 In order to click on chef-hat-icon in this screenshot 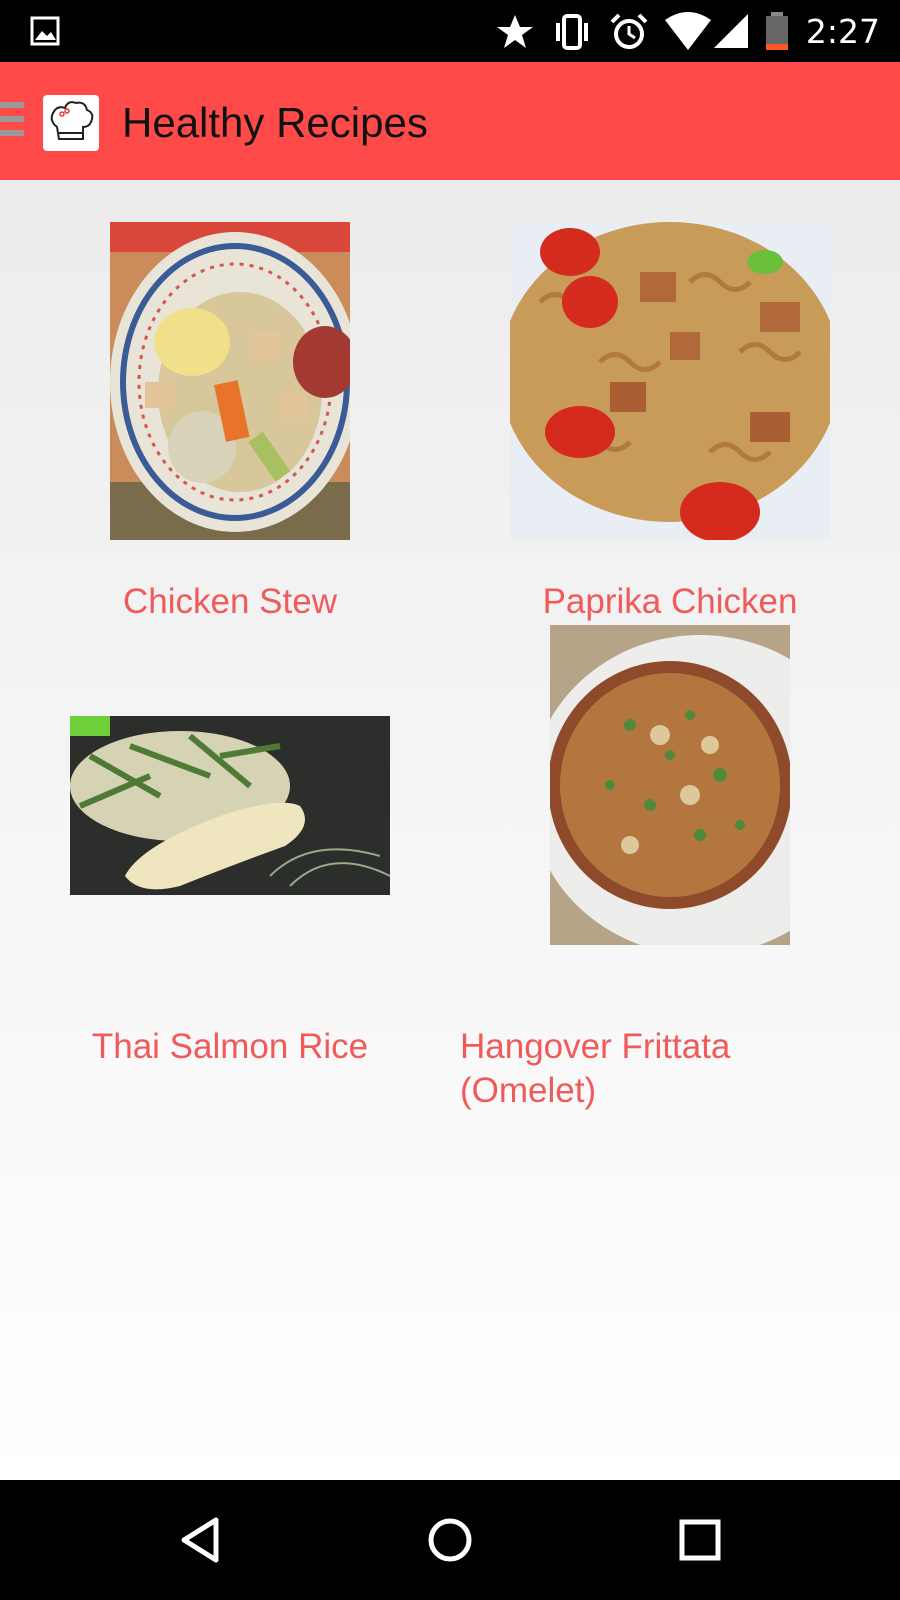, I will do `click(71, 123)`.